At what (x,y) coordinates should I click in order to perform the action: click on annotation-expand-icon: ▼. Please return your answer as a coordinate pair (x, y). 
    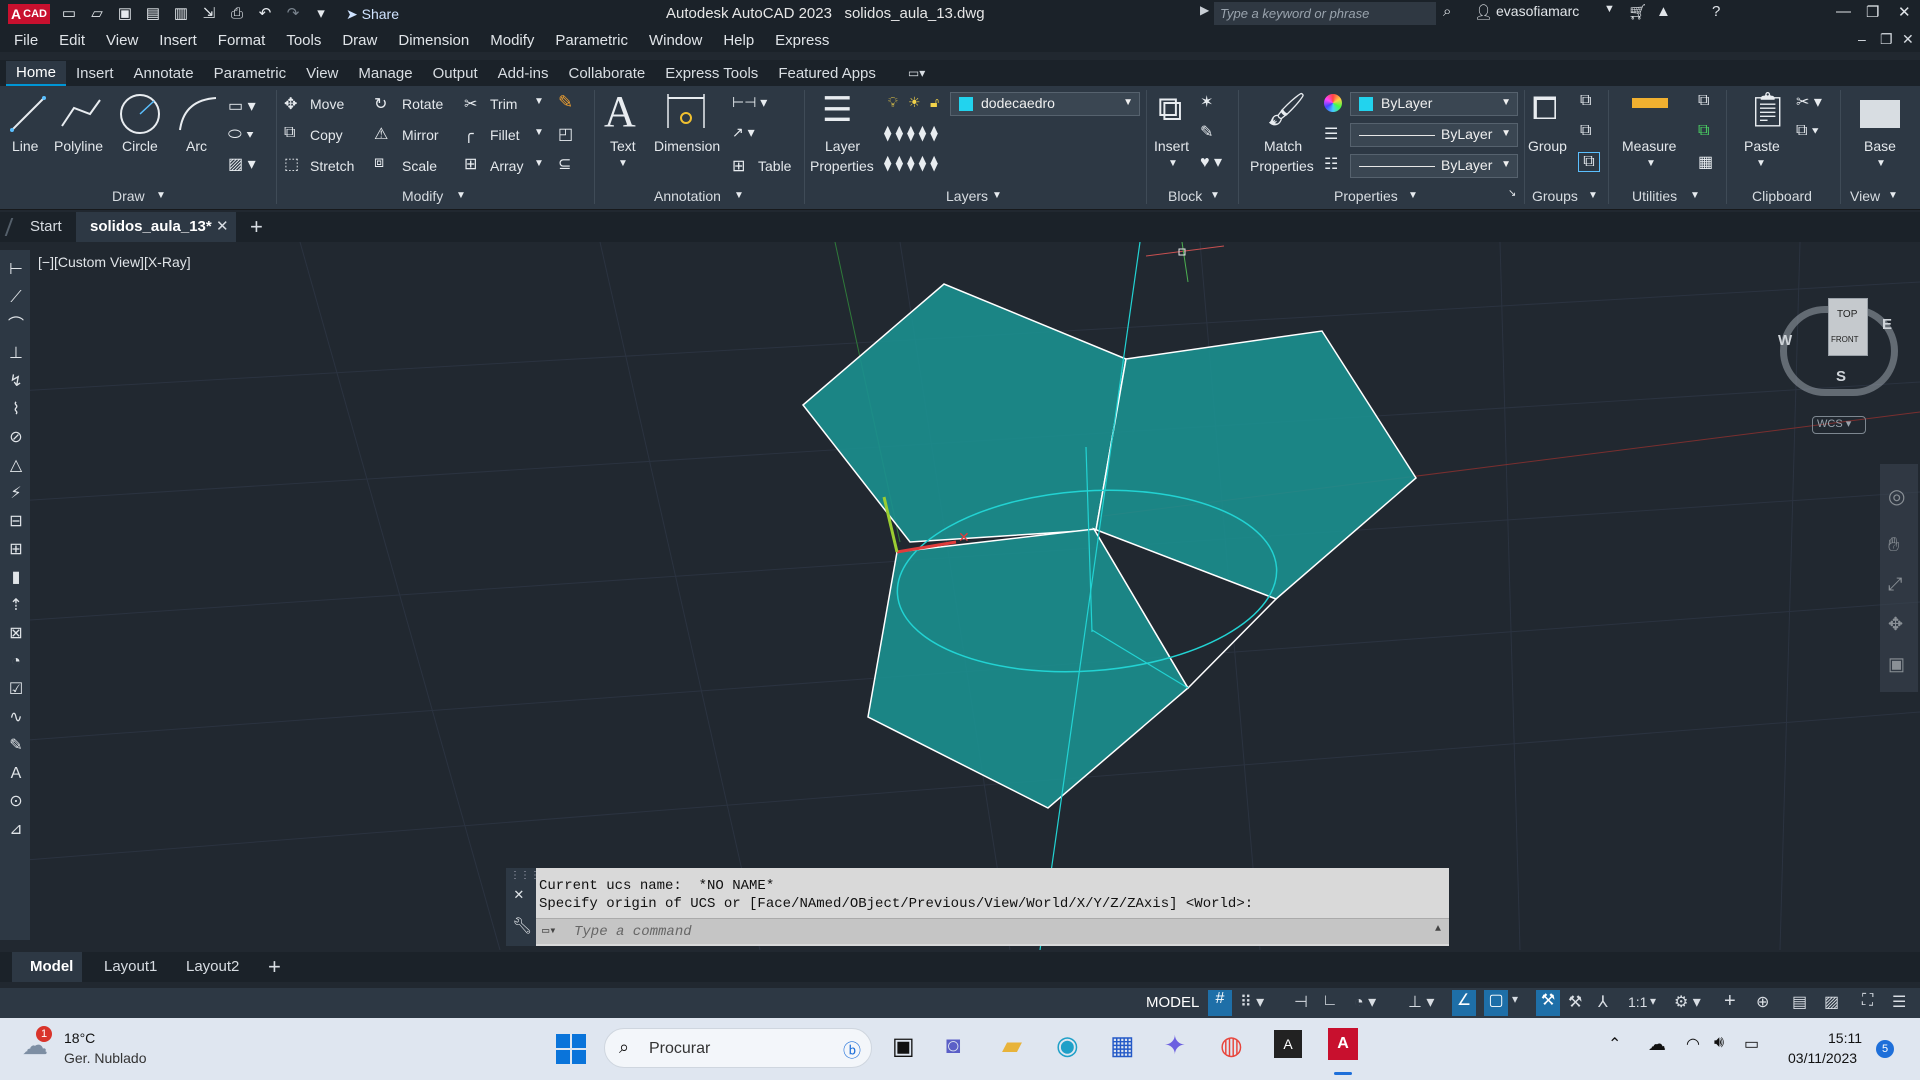
    Looking at the image, I should click on (739, 195).